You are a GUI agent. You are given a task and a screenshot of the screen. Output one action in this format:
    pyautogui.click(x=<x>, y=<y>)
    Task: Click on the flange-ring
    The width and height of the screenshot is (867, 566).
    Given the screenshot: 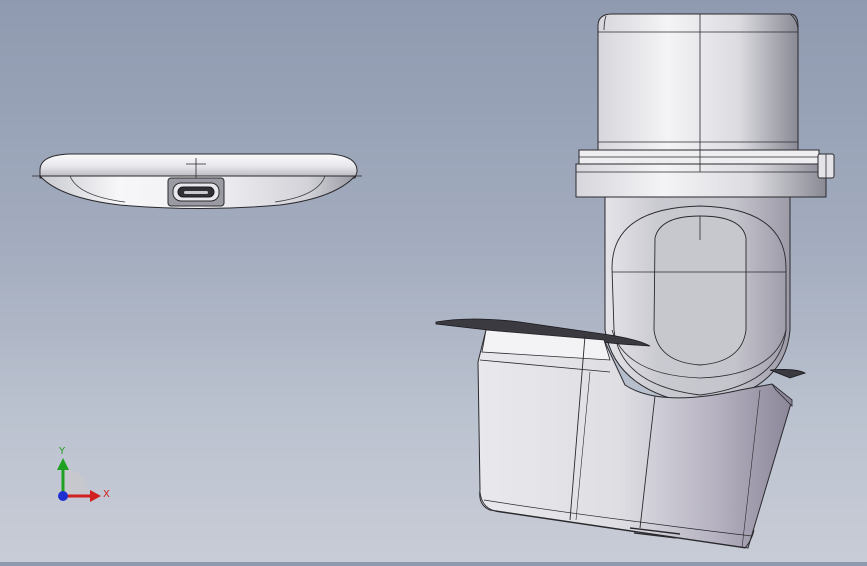 What is the action you would take?
    pyautogui.click(x=705, y=173)
    